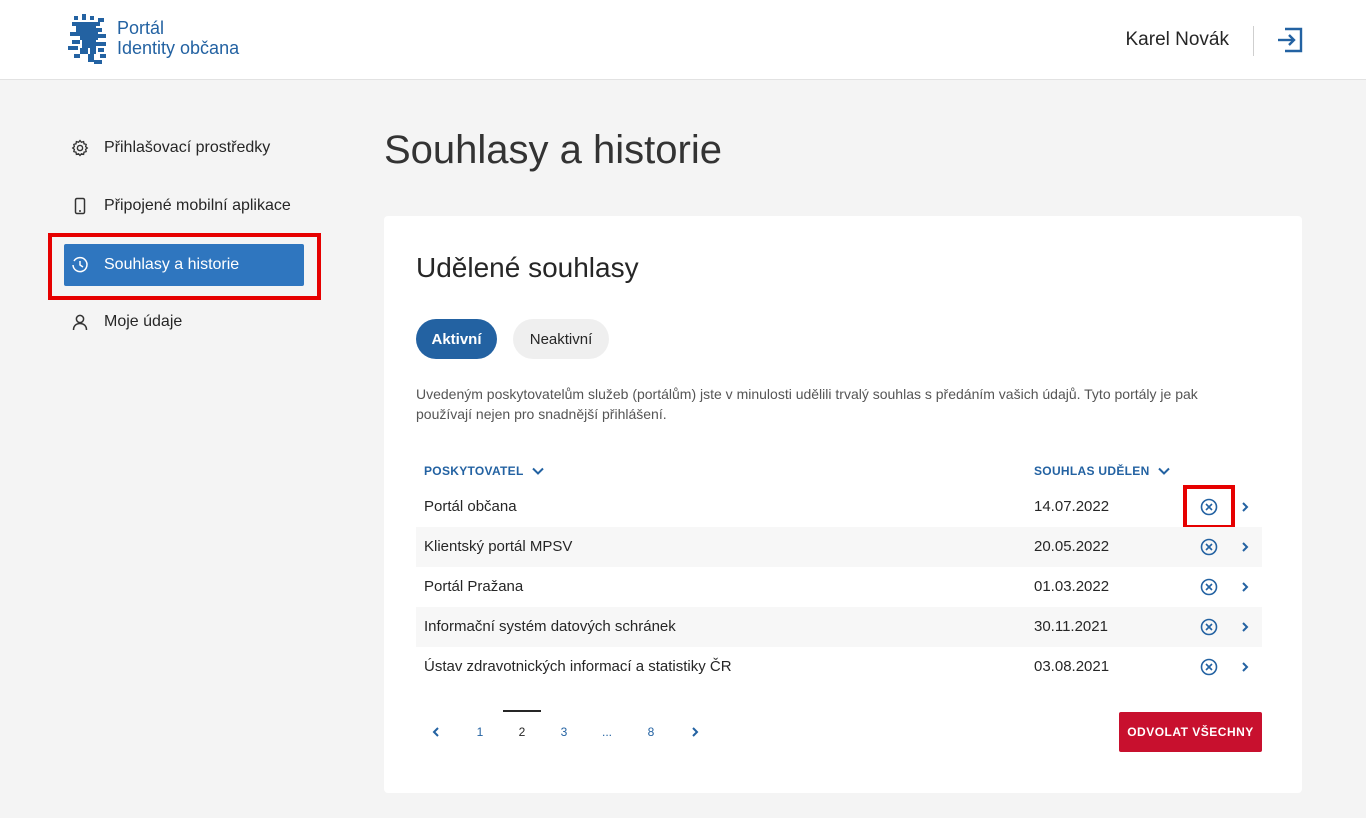 The width and height of the screenshot is (1366, 818). Describe the element at coordinates (89, 40) in the screenshot. I see `lion-logo-icon` at that location.